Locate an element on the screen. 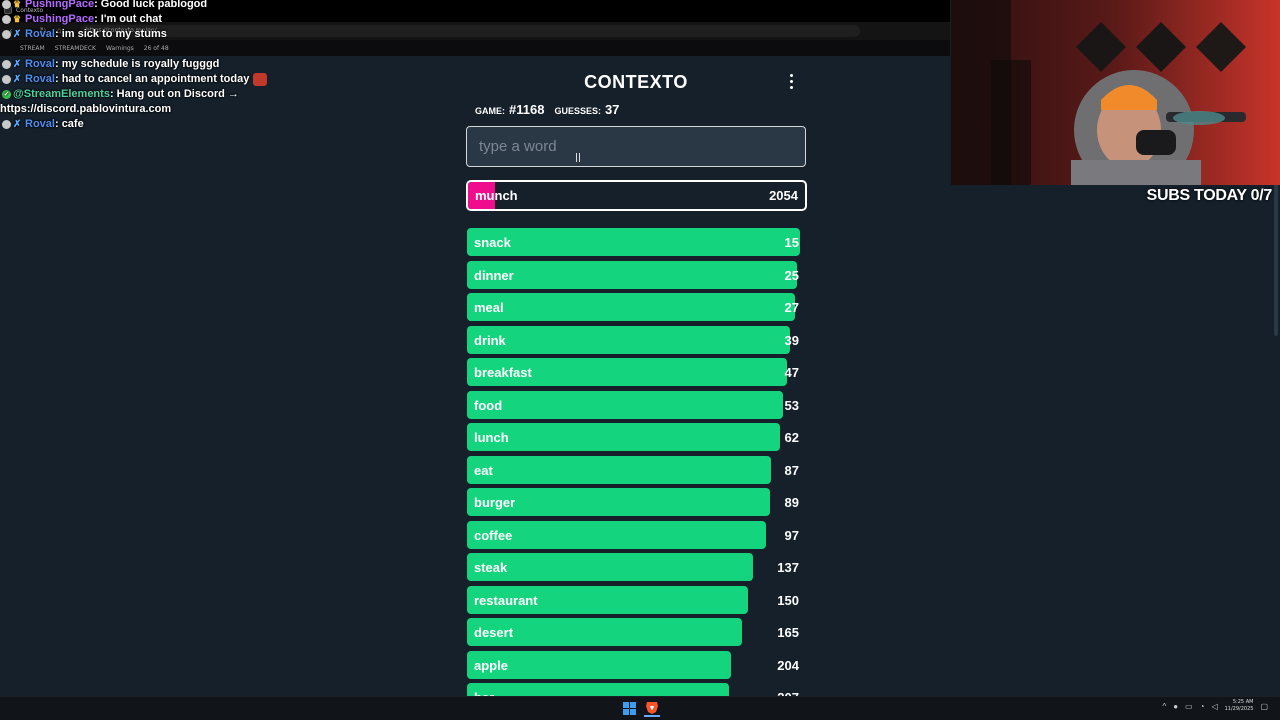  guess-row: breakfast 47 is located at coordinates (637, 372).